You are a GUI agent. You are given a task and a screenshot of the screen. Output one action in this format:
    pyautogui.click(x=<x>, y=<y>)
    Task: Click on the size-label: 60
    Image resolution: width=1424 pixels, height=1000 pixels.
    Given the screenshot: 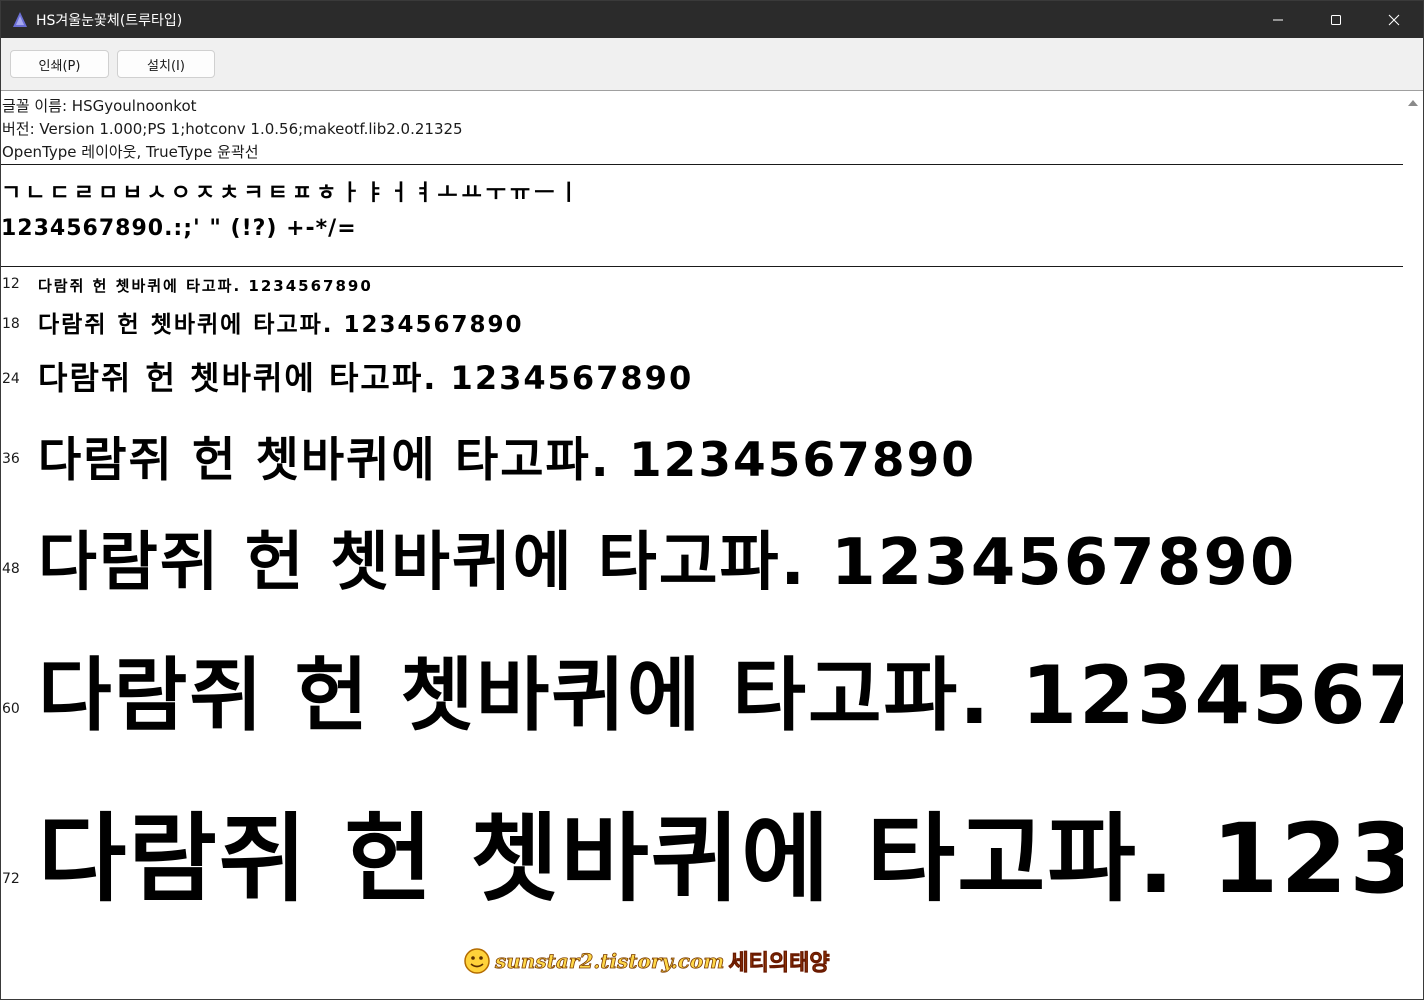 What is the action you would take?
    pyautogui.click(x=11, y=709)
    